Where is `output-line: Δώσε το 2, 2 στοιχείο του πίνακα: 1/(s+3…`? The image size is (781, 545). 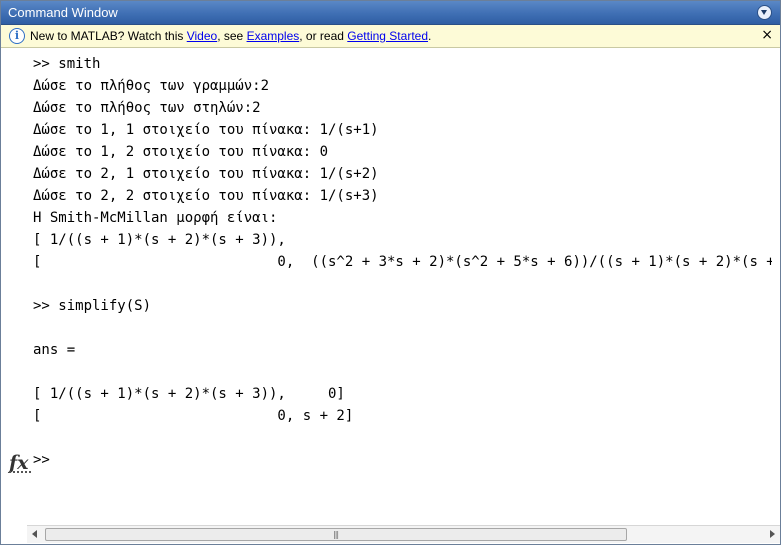
output-line: Δώσε το 2, 2 στοιχείο του πίνακα: 1/(s+3… is located at coordinates (206, 196).